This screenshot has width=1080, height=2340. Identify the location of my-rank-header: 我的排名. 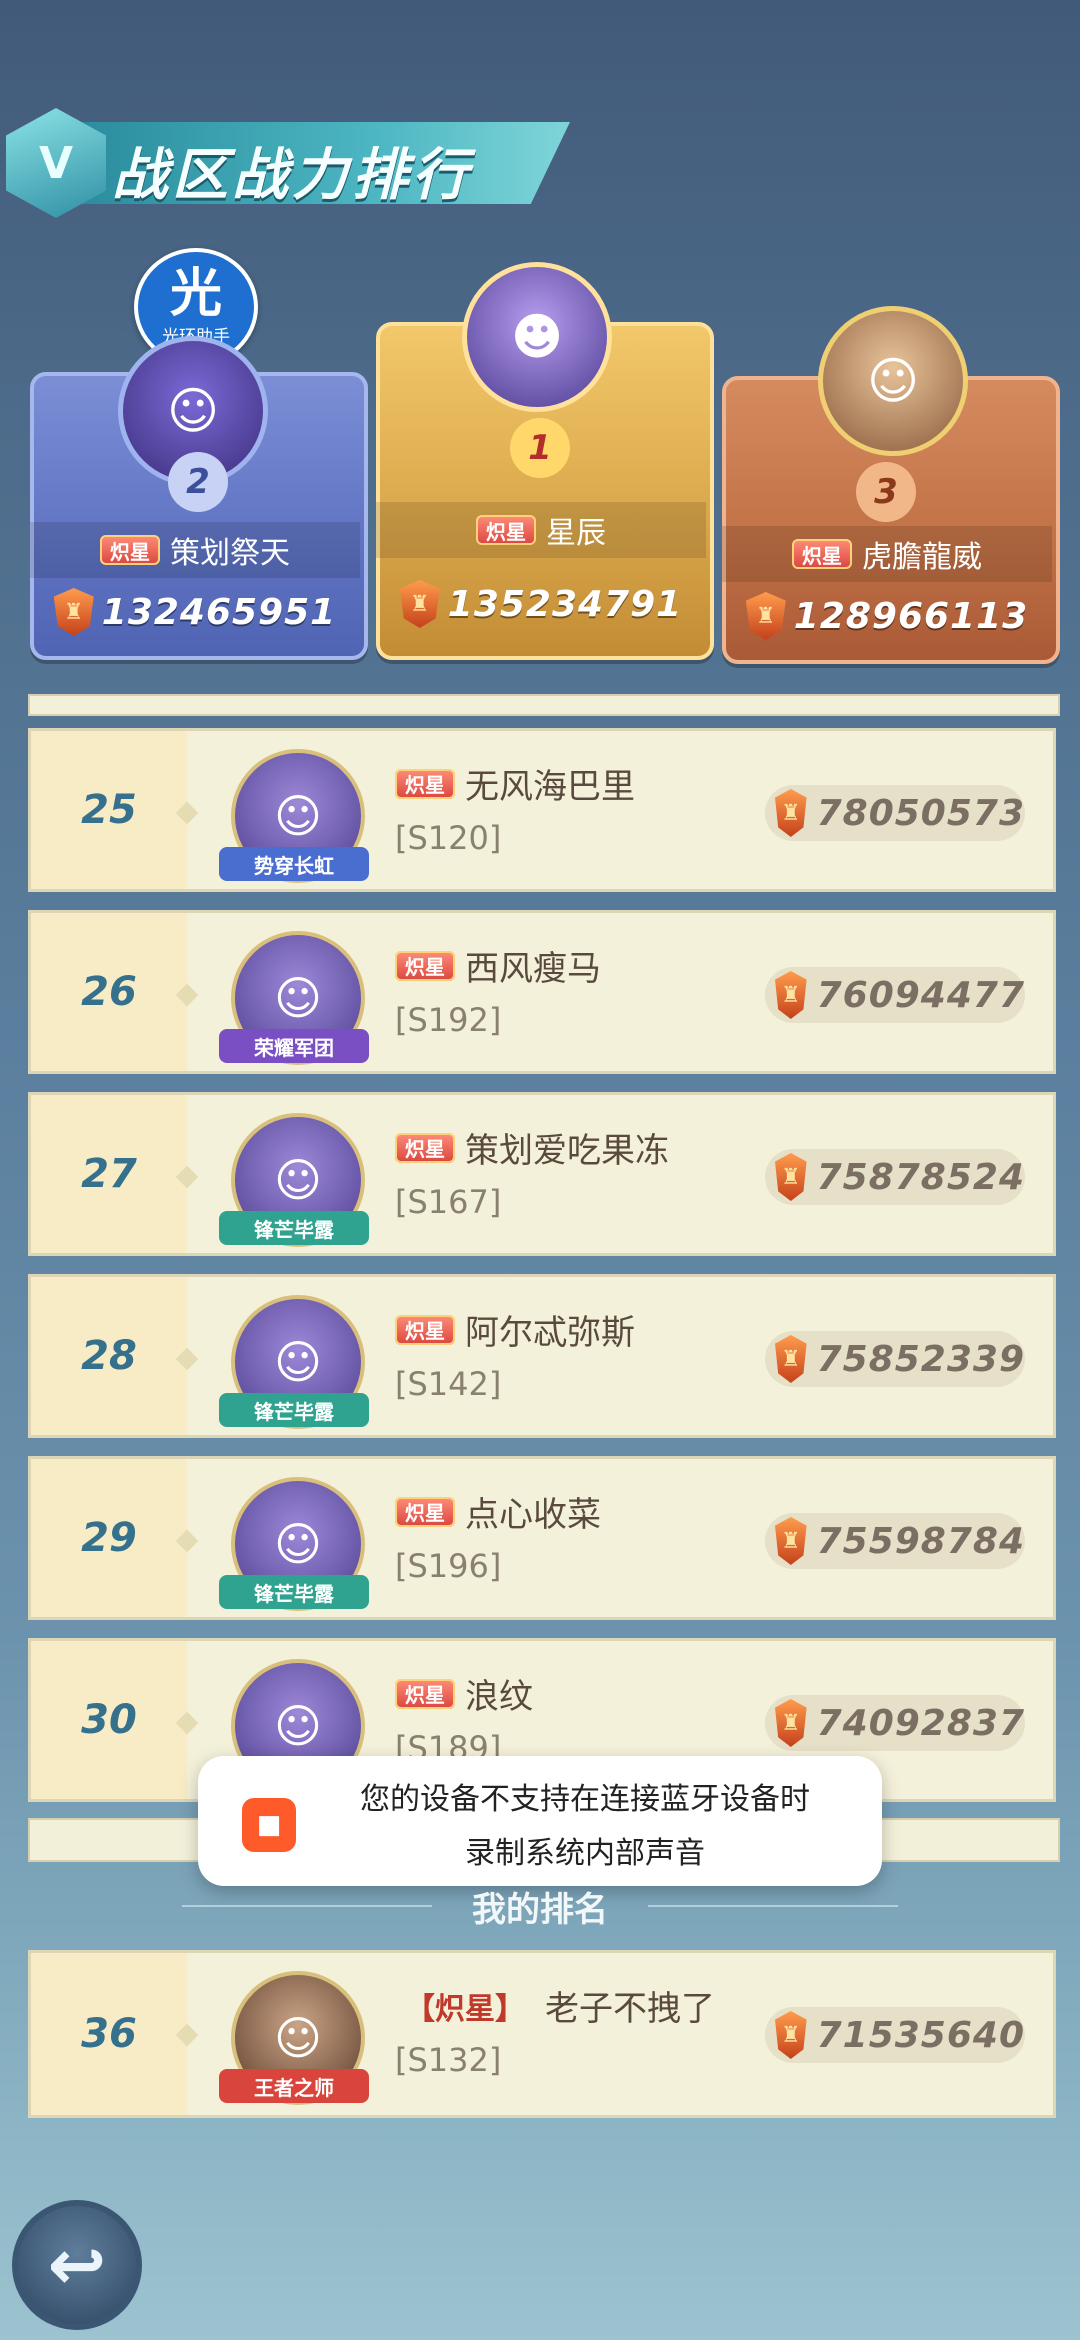
(540, 1906).